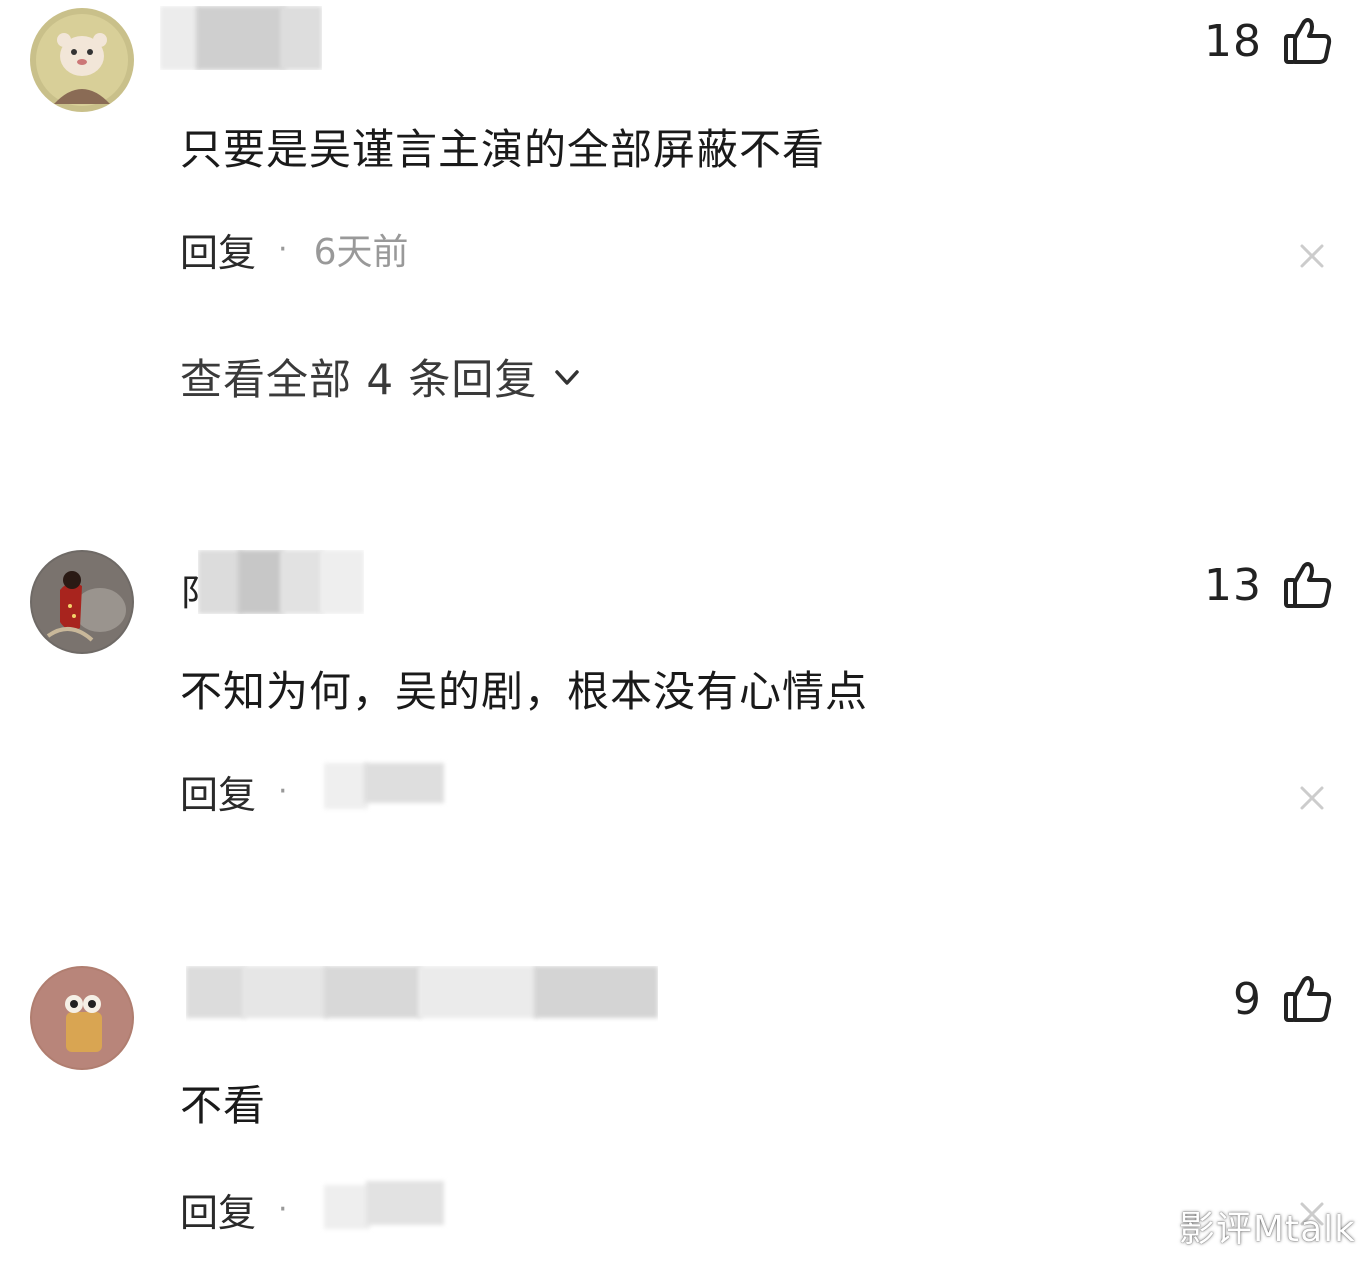  I want to click on watermark: 影评Mtalk, so click(1267, 1229).